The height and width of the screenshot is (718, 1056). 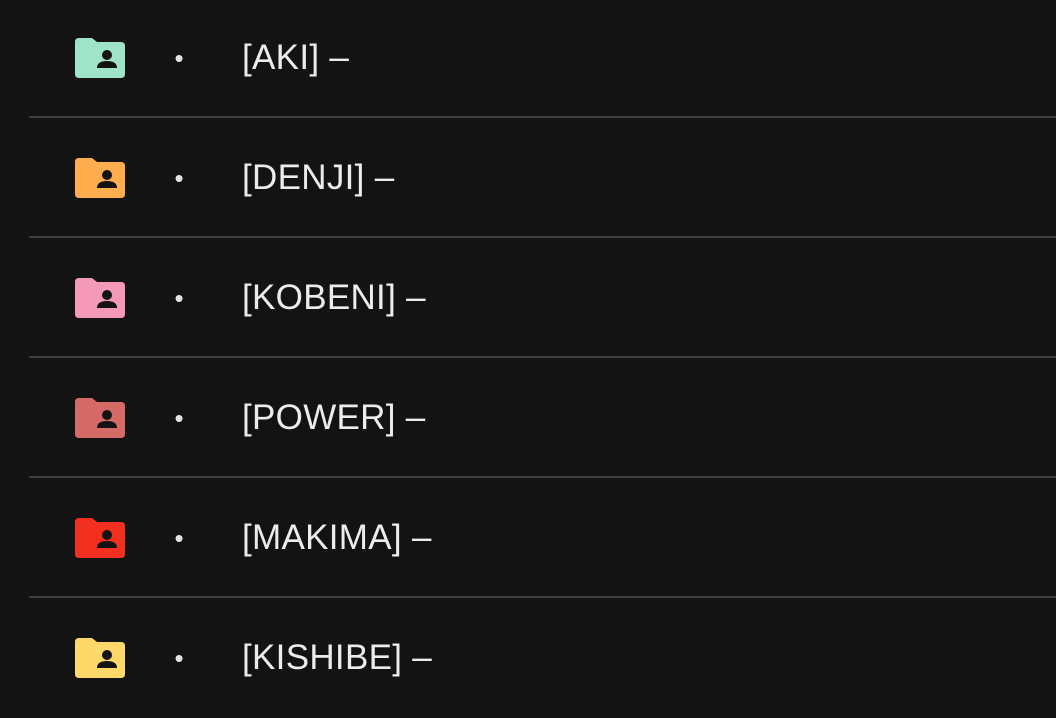 What do you see at coordinates (337, 657) in the screenshot?
I see `list-item-label: [KISHIBE] –` at bounding box center [337, 657].